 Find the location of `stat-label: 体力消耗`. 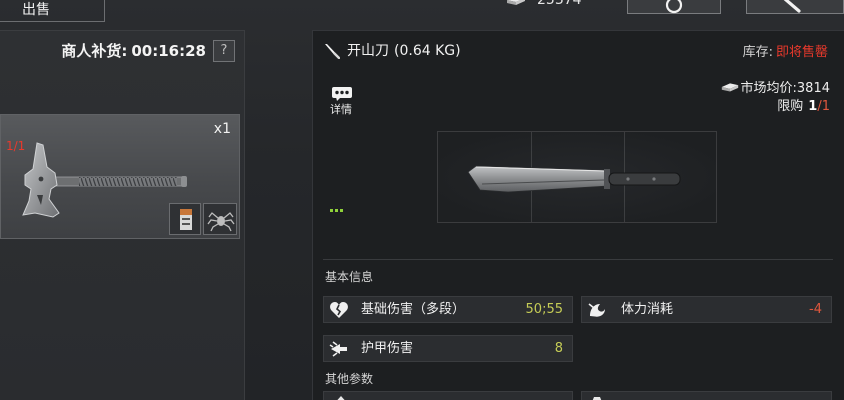

stat-label: 体力消耗 is located at coordinates (647, 309).